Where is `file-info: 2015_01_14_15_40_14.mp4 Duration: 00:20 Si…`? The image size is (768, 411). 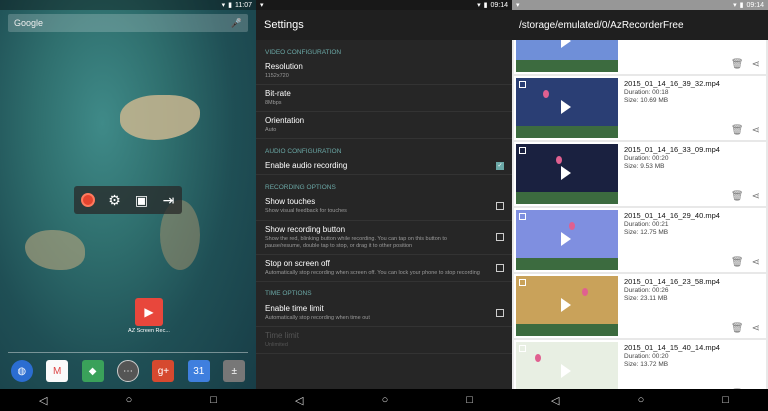
file-info: 2015_01_14_15_40_14.mp4 Duration: 00:20 Si… is located at coordinates (693, 364).